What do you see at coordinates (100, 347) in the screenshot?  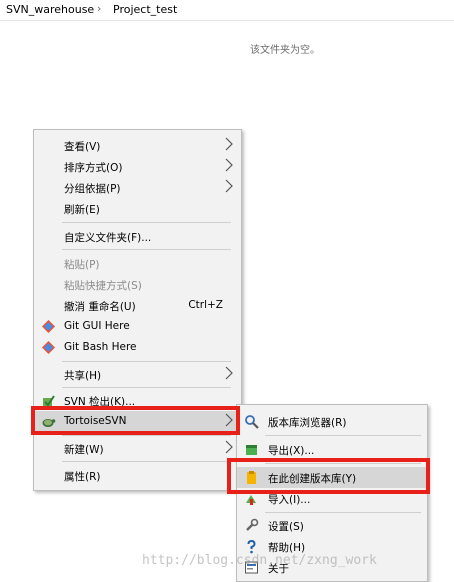 I see `menu-item-label: Git Bash Here` at bounding box center [100, 347].